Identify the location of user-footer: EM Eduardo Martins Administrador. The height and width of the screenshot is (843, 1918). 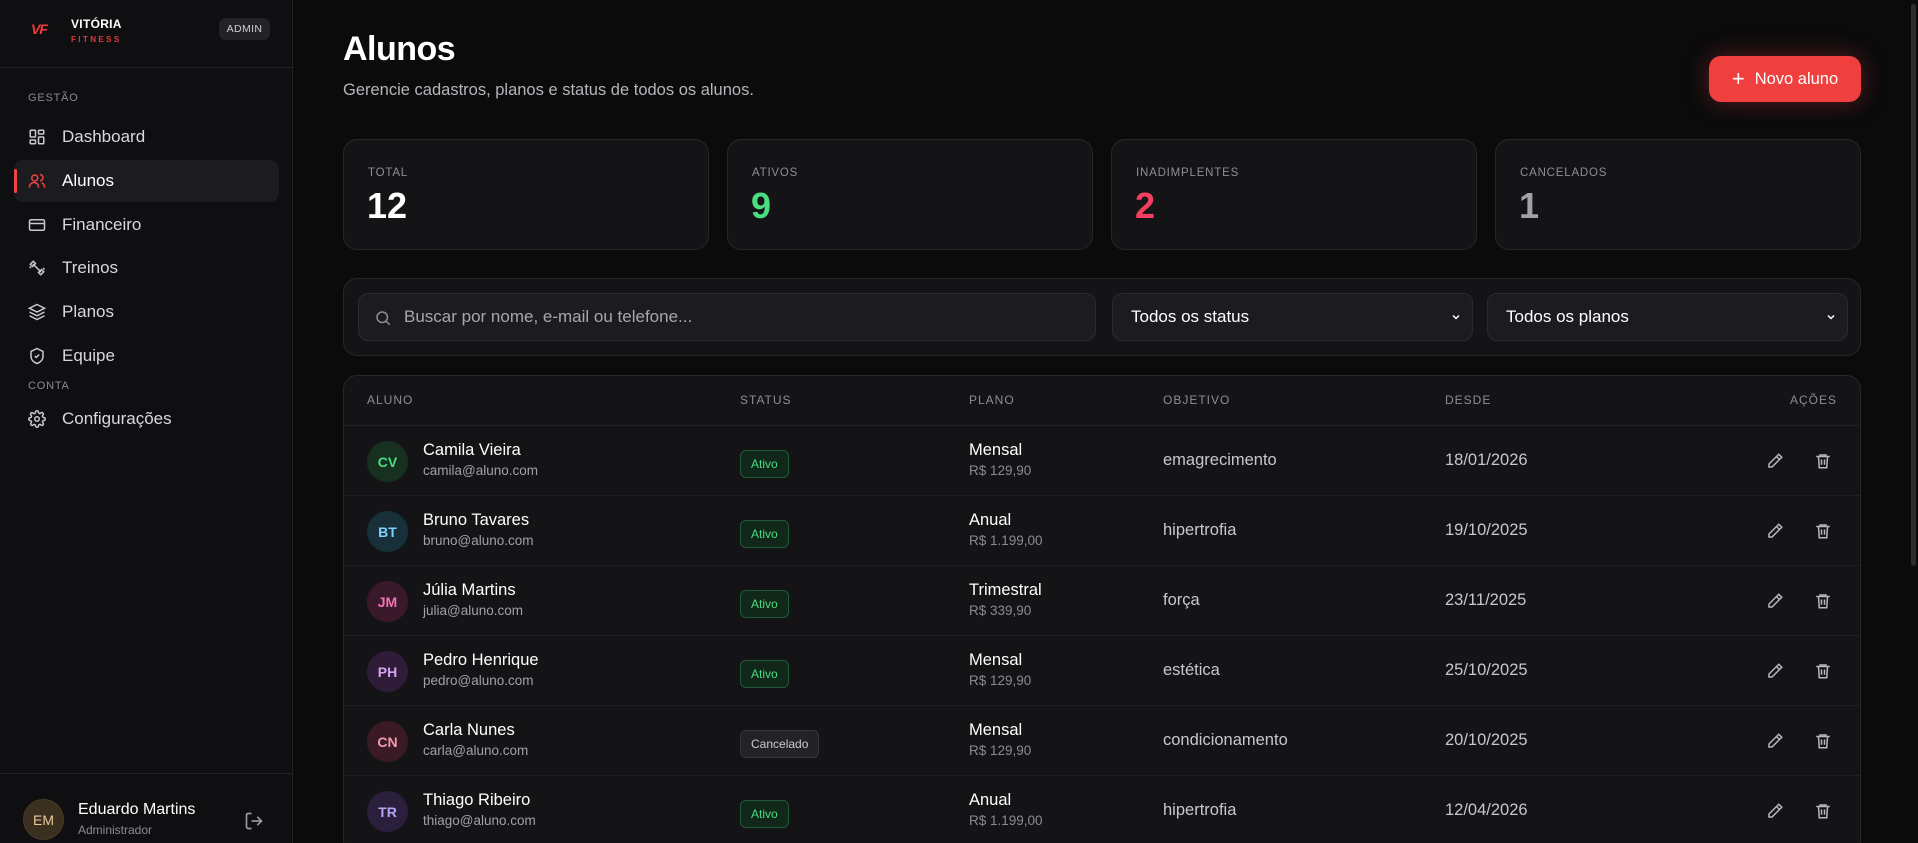
(146, 808).